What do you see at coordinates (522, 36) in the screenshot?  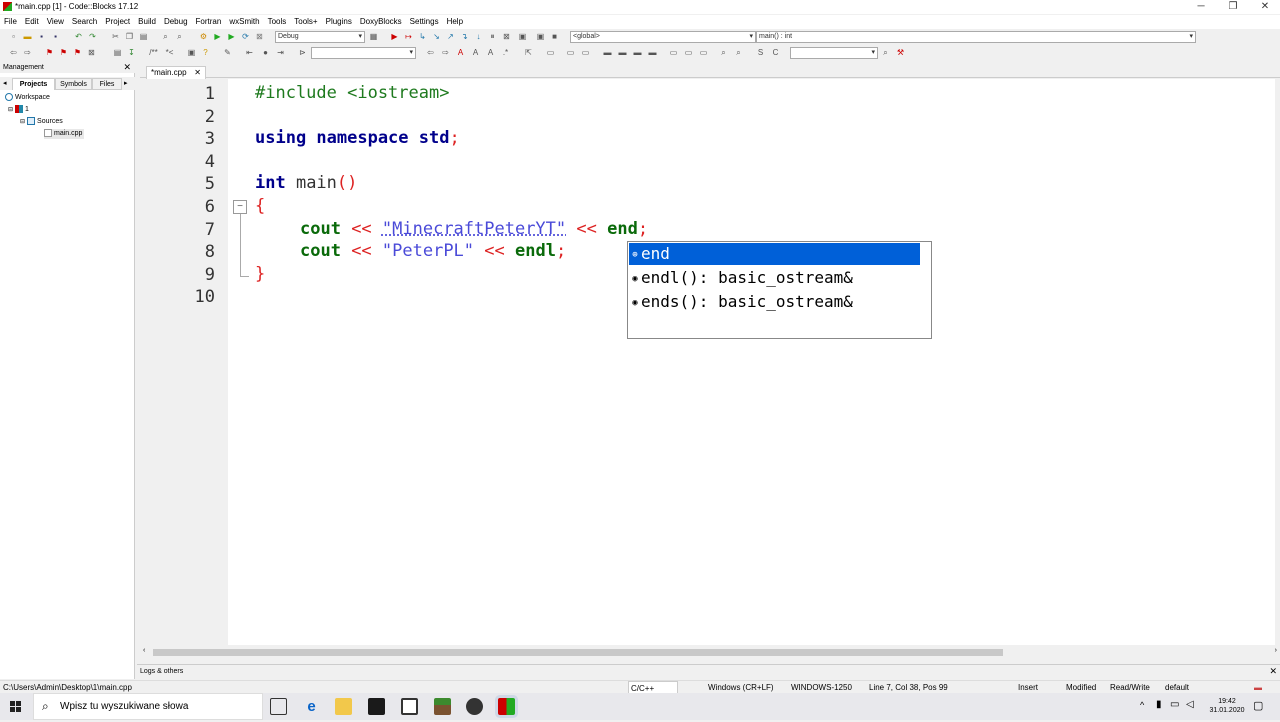 I see `debug-windows-icon: ▣` at bounding box center [522, 36].